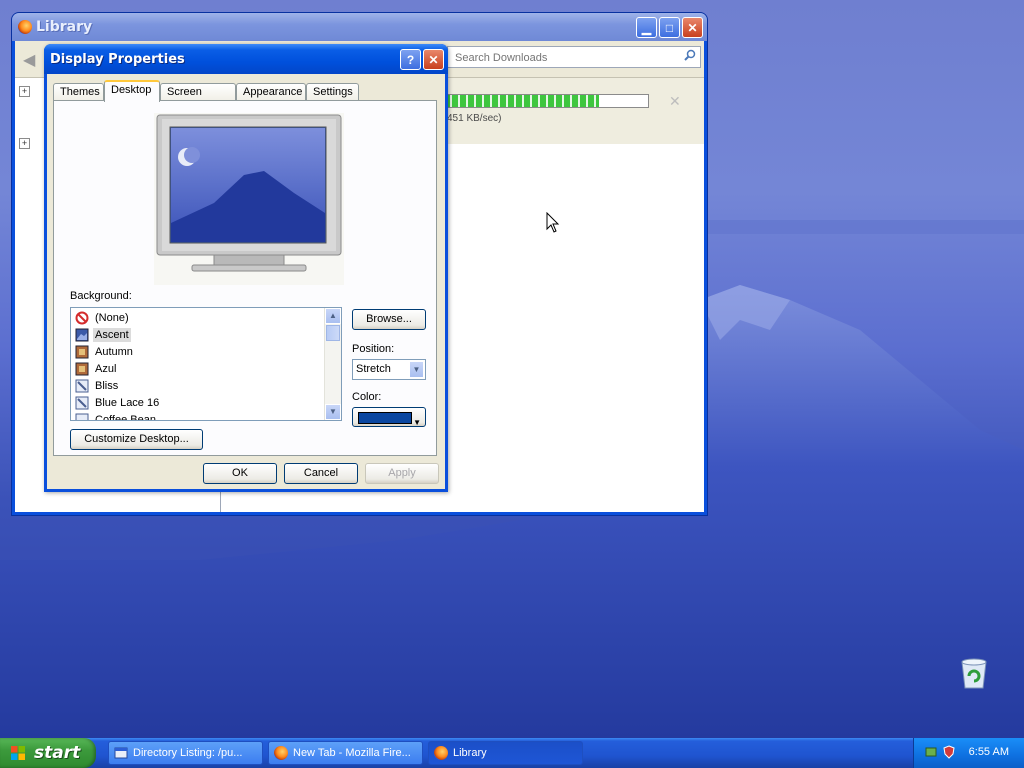 Image resolution: width=1024 pixels, height=768 pixels. Describe the element at coordinates (402, 473) in the screenshot. I see `apply-button: Apply` at that location.